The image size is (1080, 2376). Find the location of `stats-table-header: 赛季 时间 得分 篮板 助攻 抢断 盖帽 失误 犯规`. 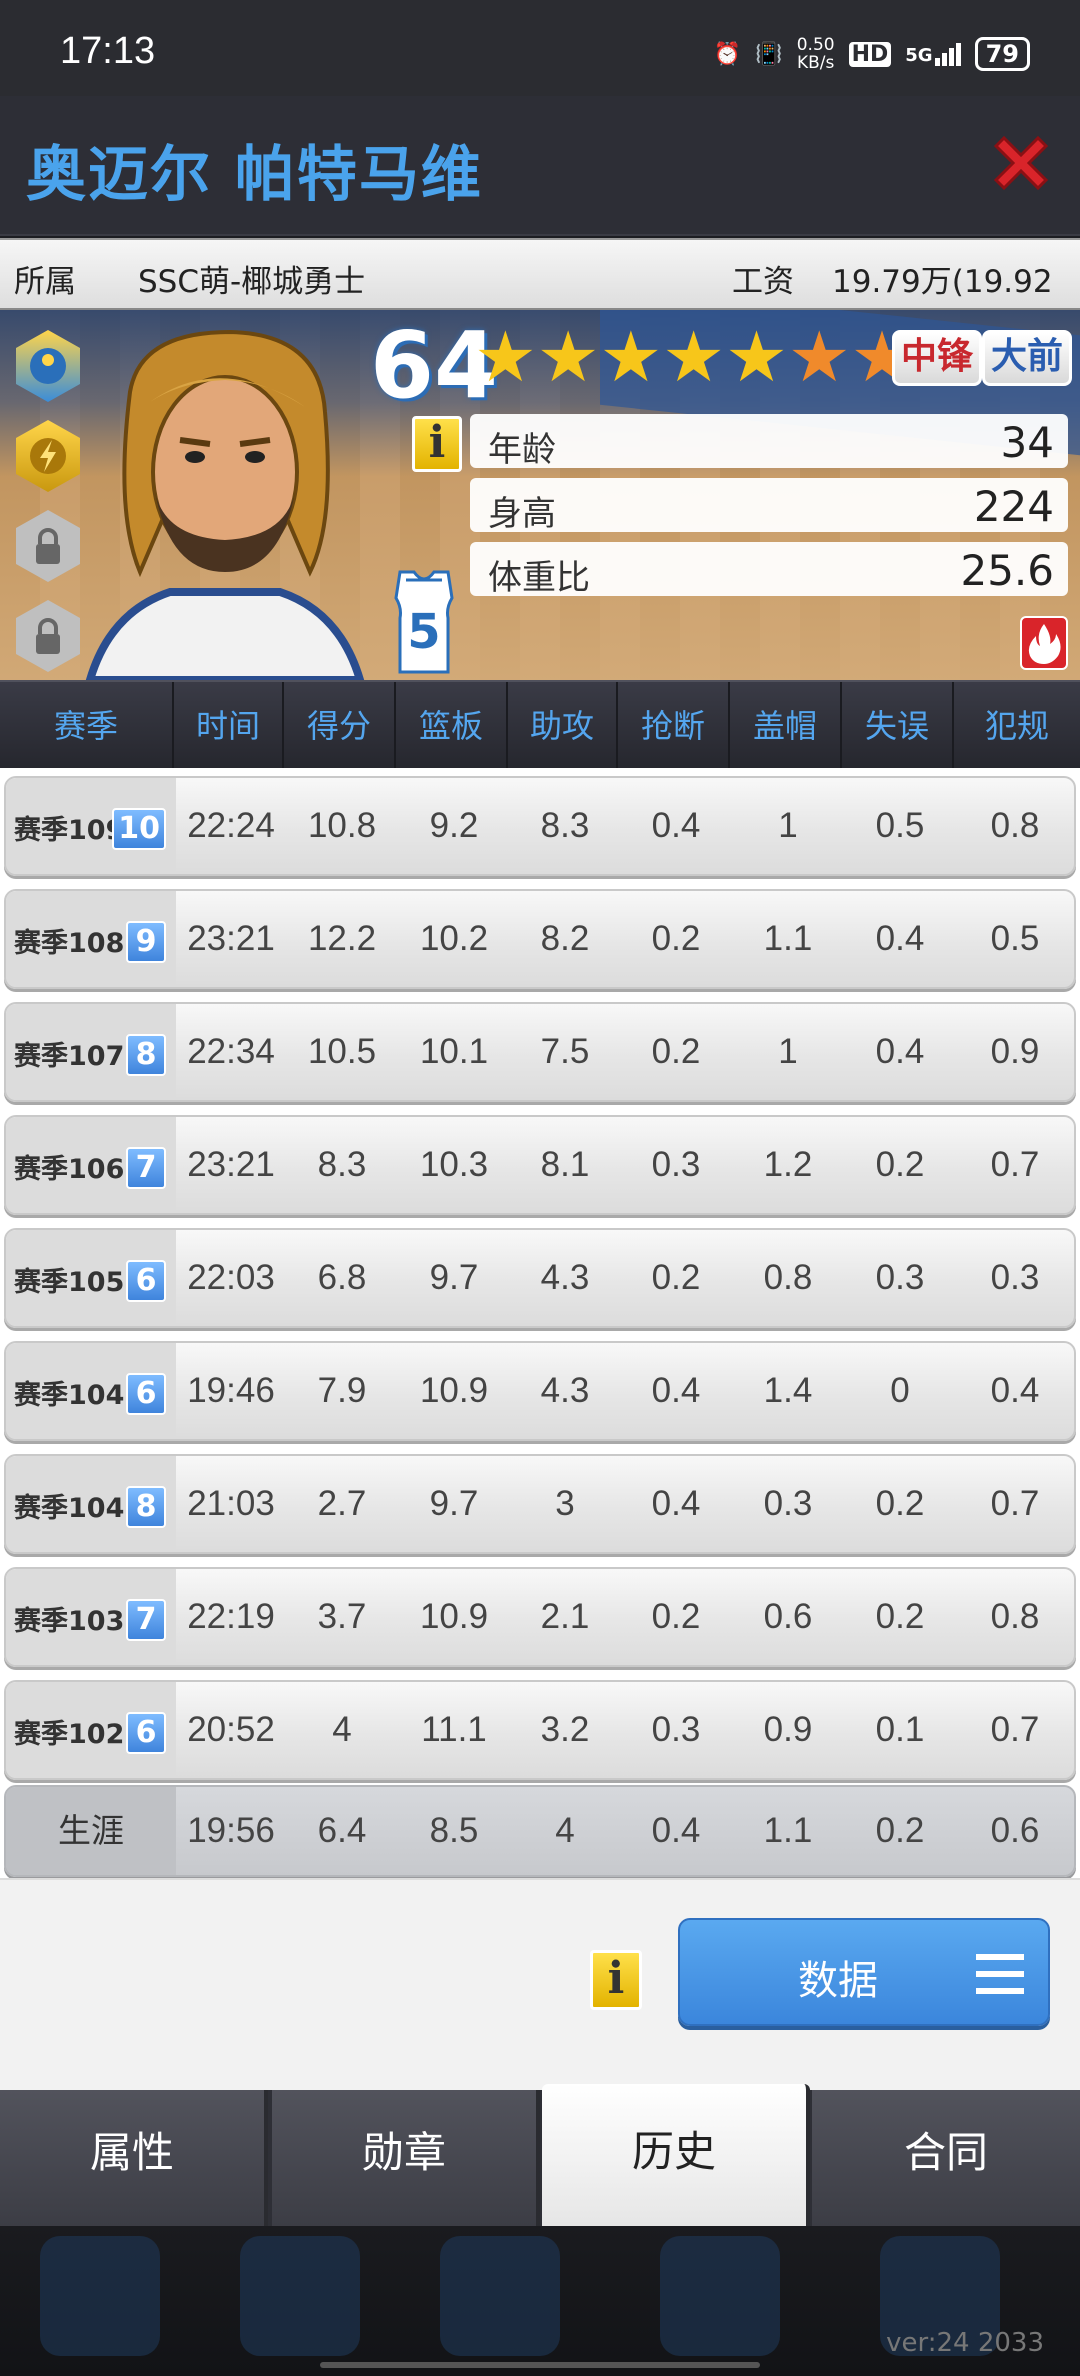

stats-table-header: 赛季 时间 得分 篮板 助攻 抢断 盖帽 失误 犯规 is located at coordinates (540, 725).